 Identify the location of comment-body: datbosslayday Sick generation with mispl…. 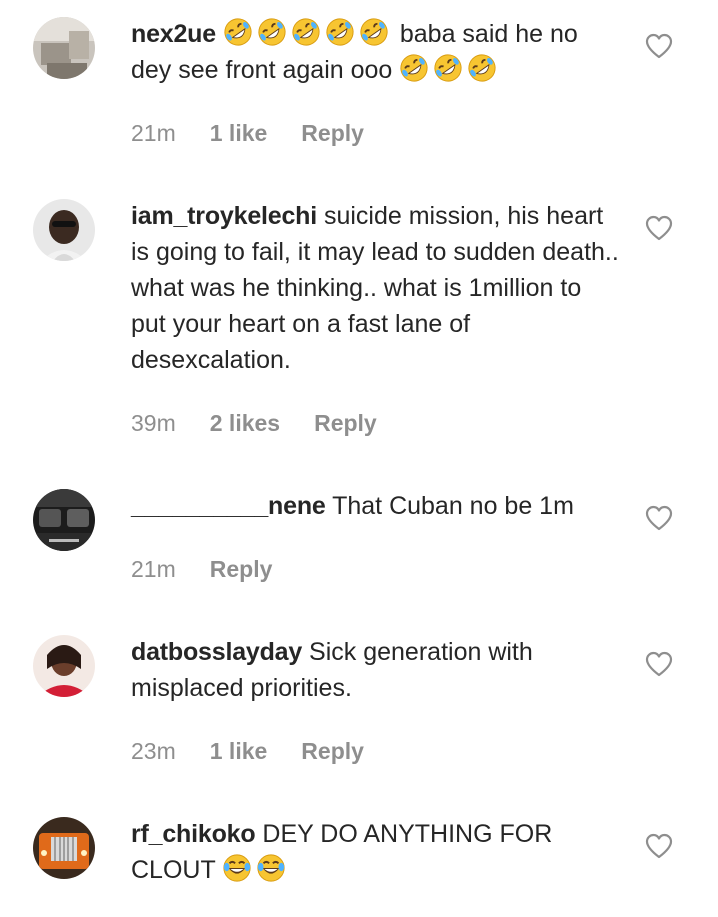
(376, 670).